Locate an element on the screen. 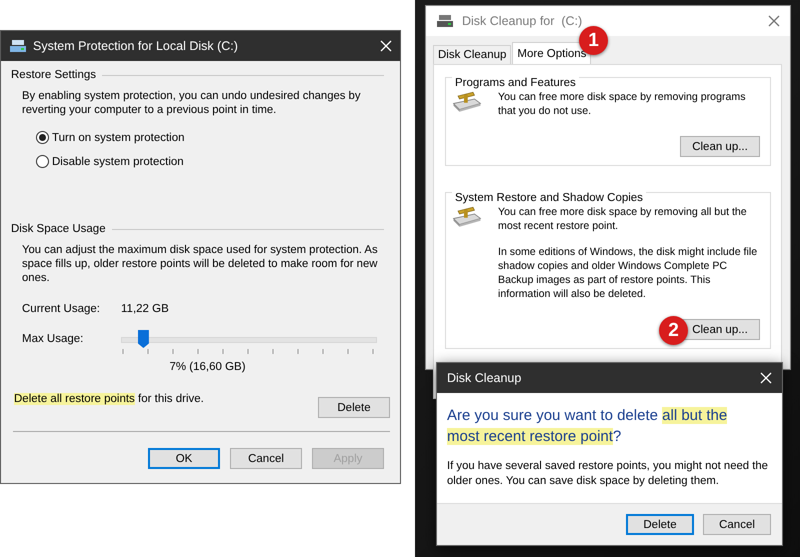 This screenshot has width=800, height=557. usage-value: 11,22 GB is located at coordinates (145, 309).